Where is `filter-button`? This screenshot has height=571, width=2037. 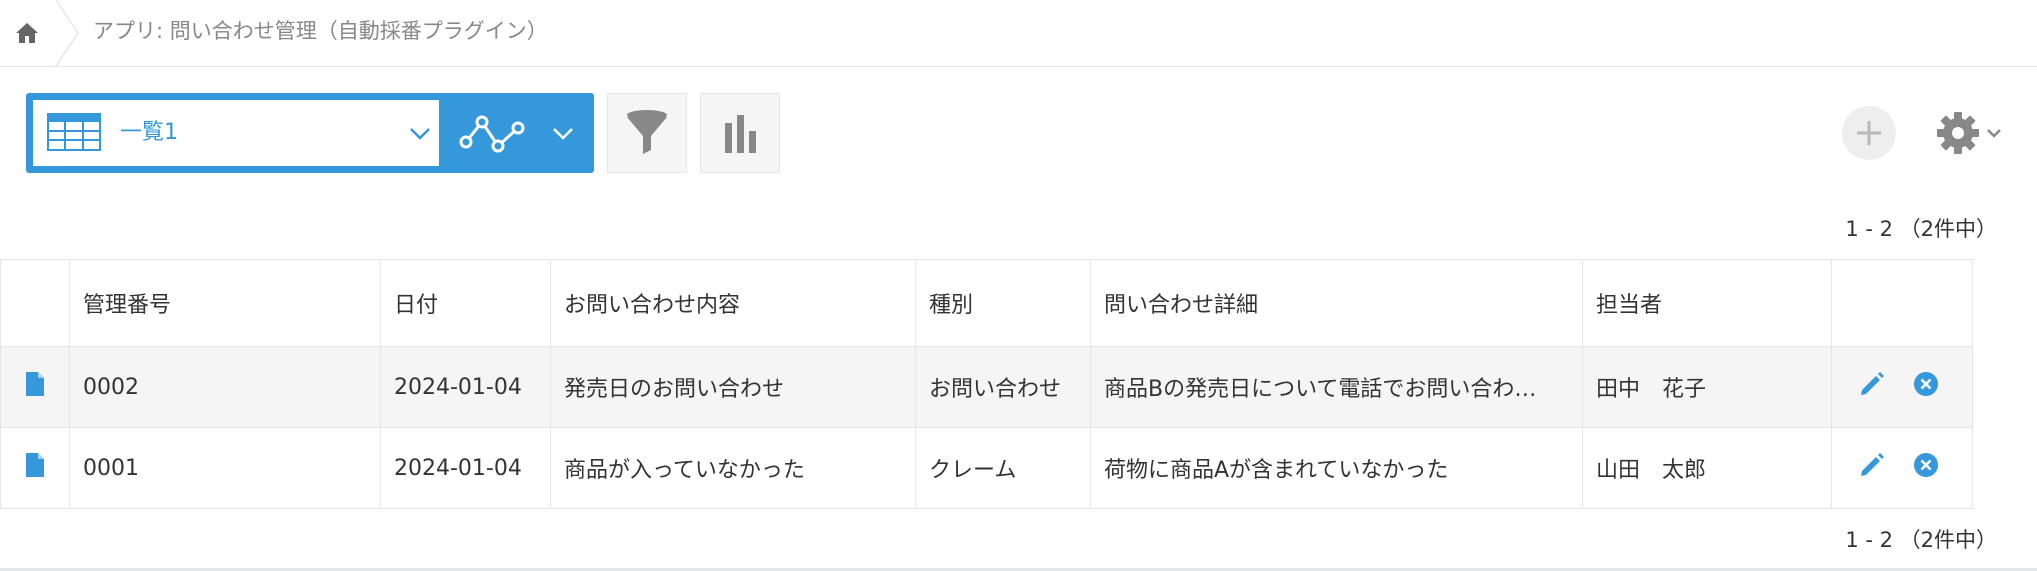 filter-button is located at coordinates (647, 133).